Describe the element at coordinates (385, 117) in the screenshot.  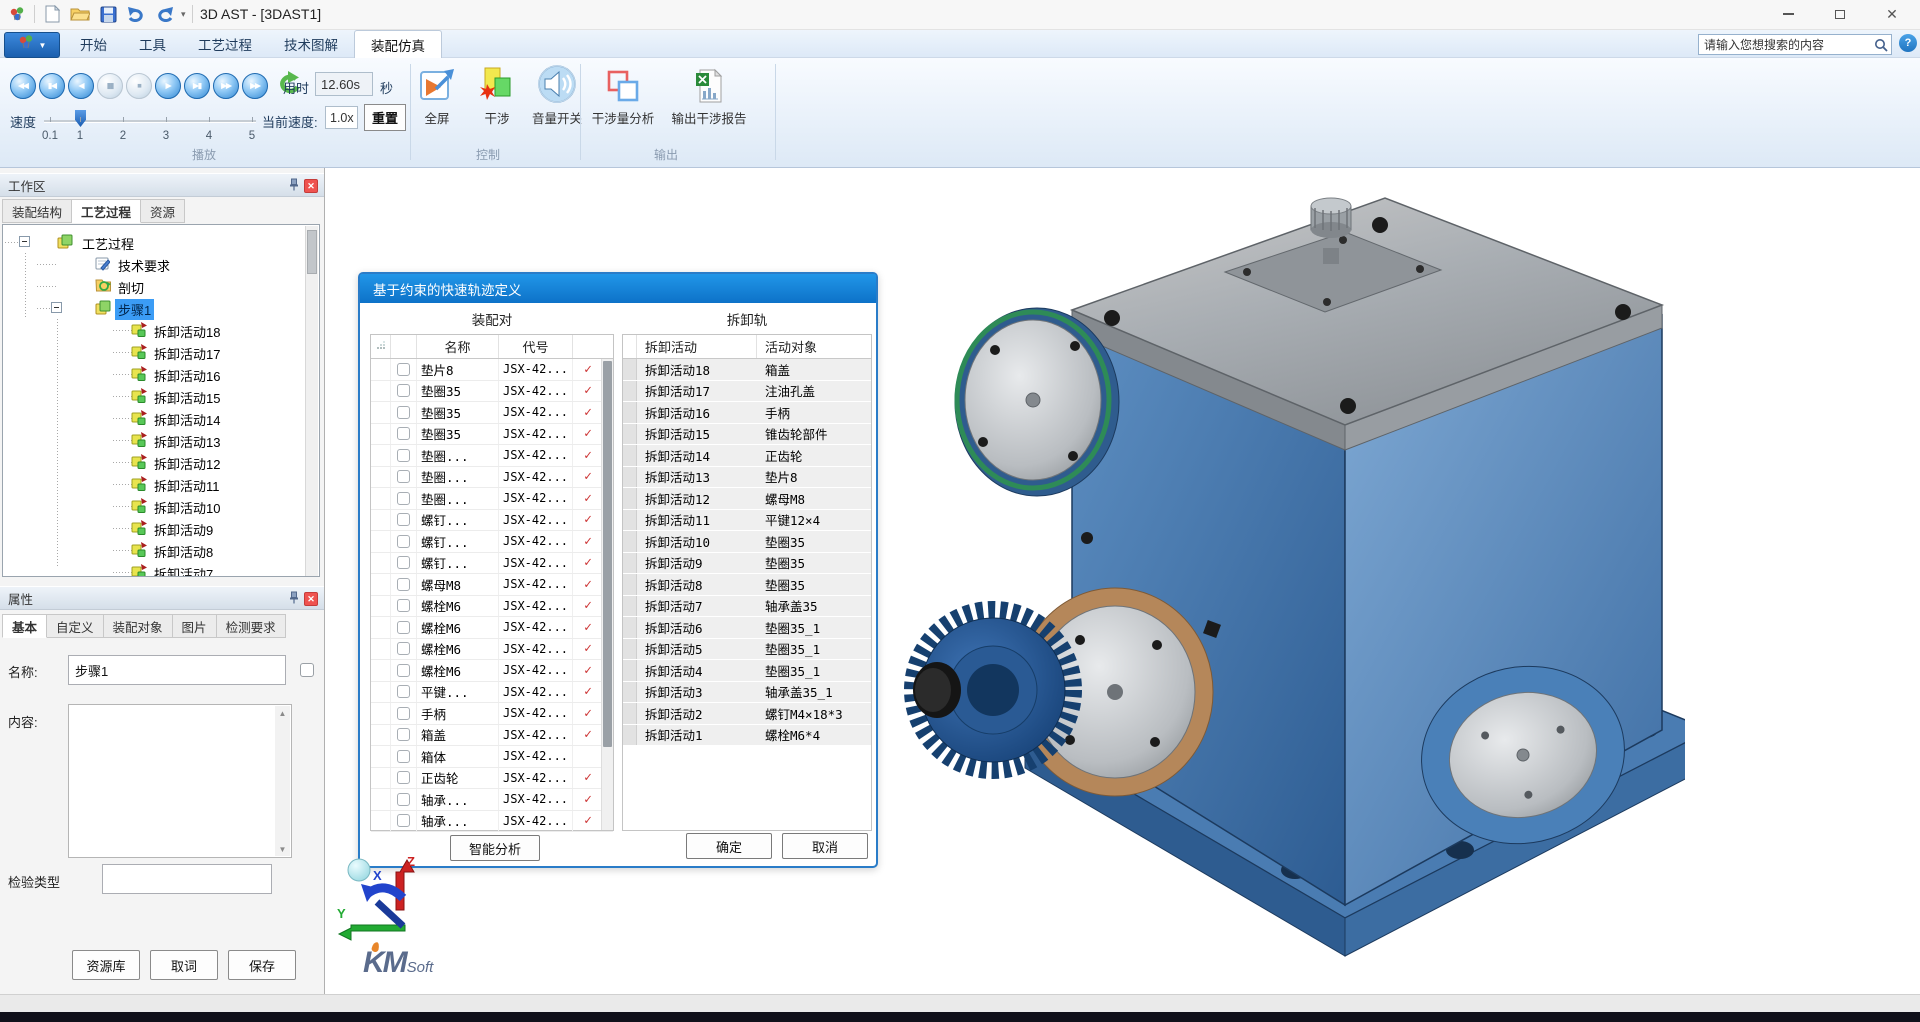
I see `reset-button: 重置` at that location.